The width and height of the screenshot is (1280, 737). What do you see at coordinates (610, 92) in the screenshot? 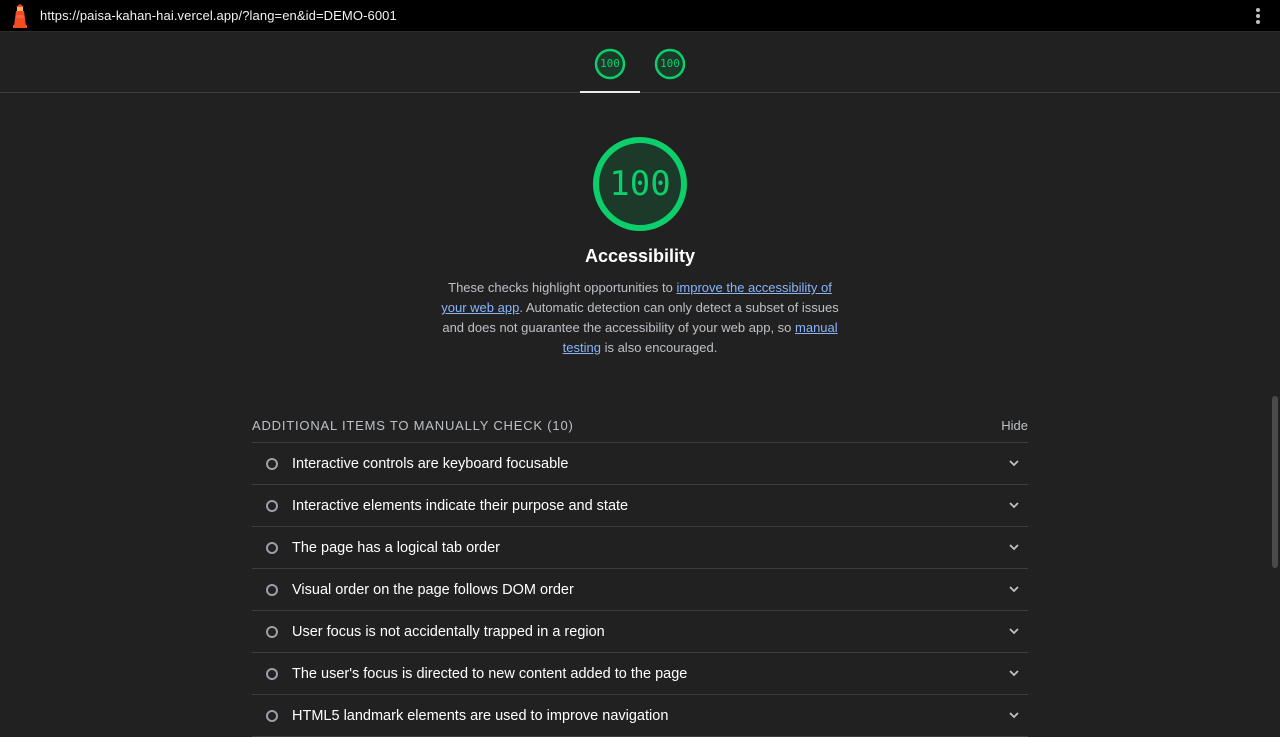
I see `active-tab-indicator` at bounding box center [610, 92].